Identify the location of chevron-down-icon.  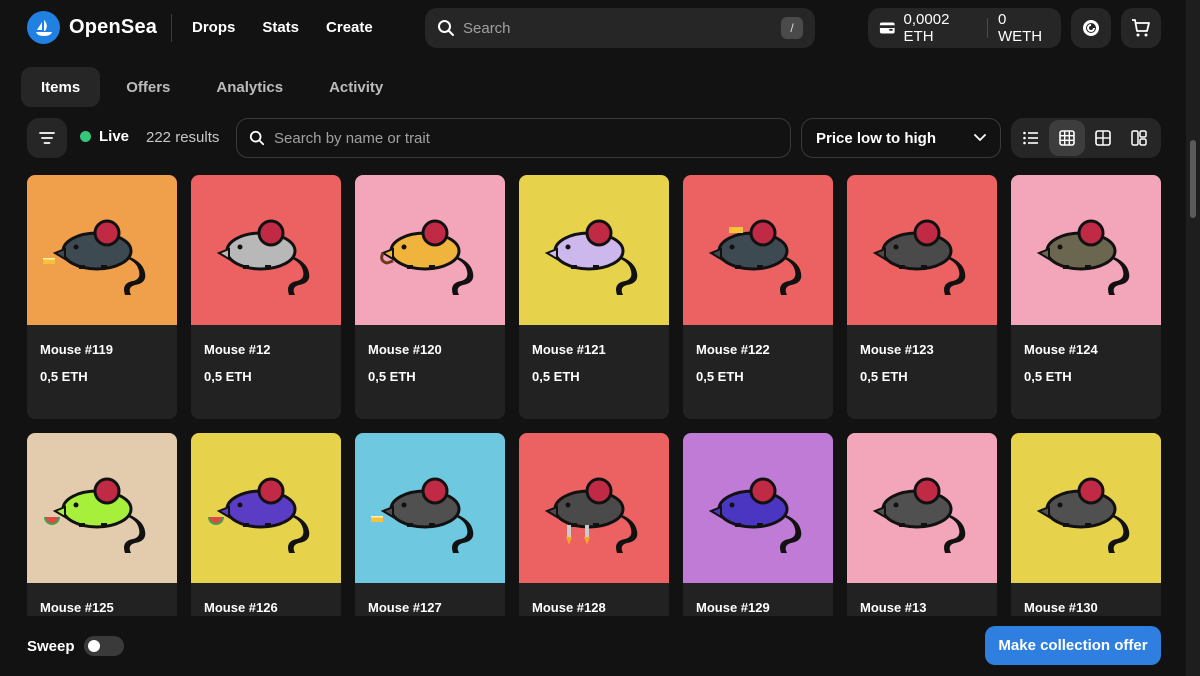
(980, 137).